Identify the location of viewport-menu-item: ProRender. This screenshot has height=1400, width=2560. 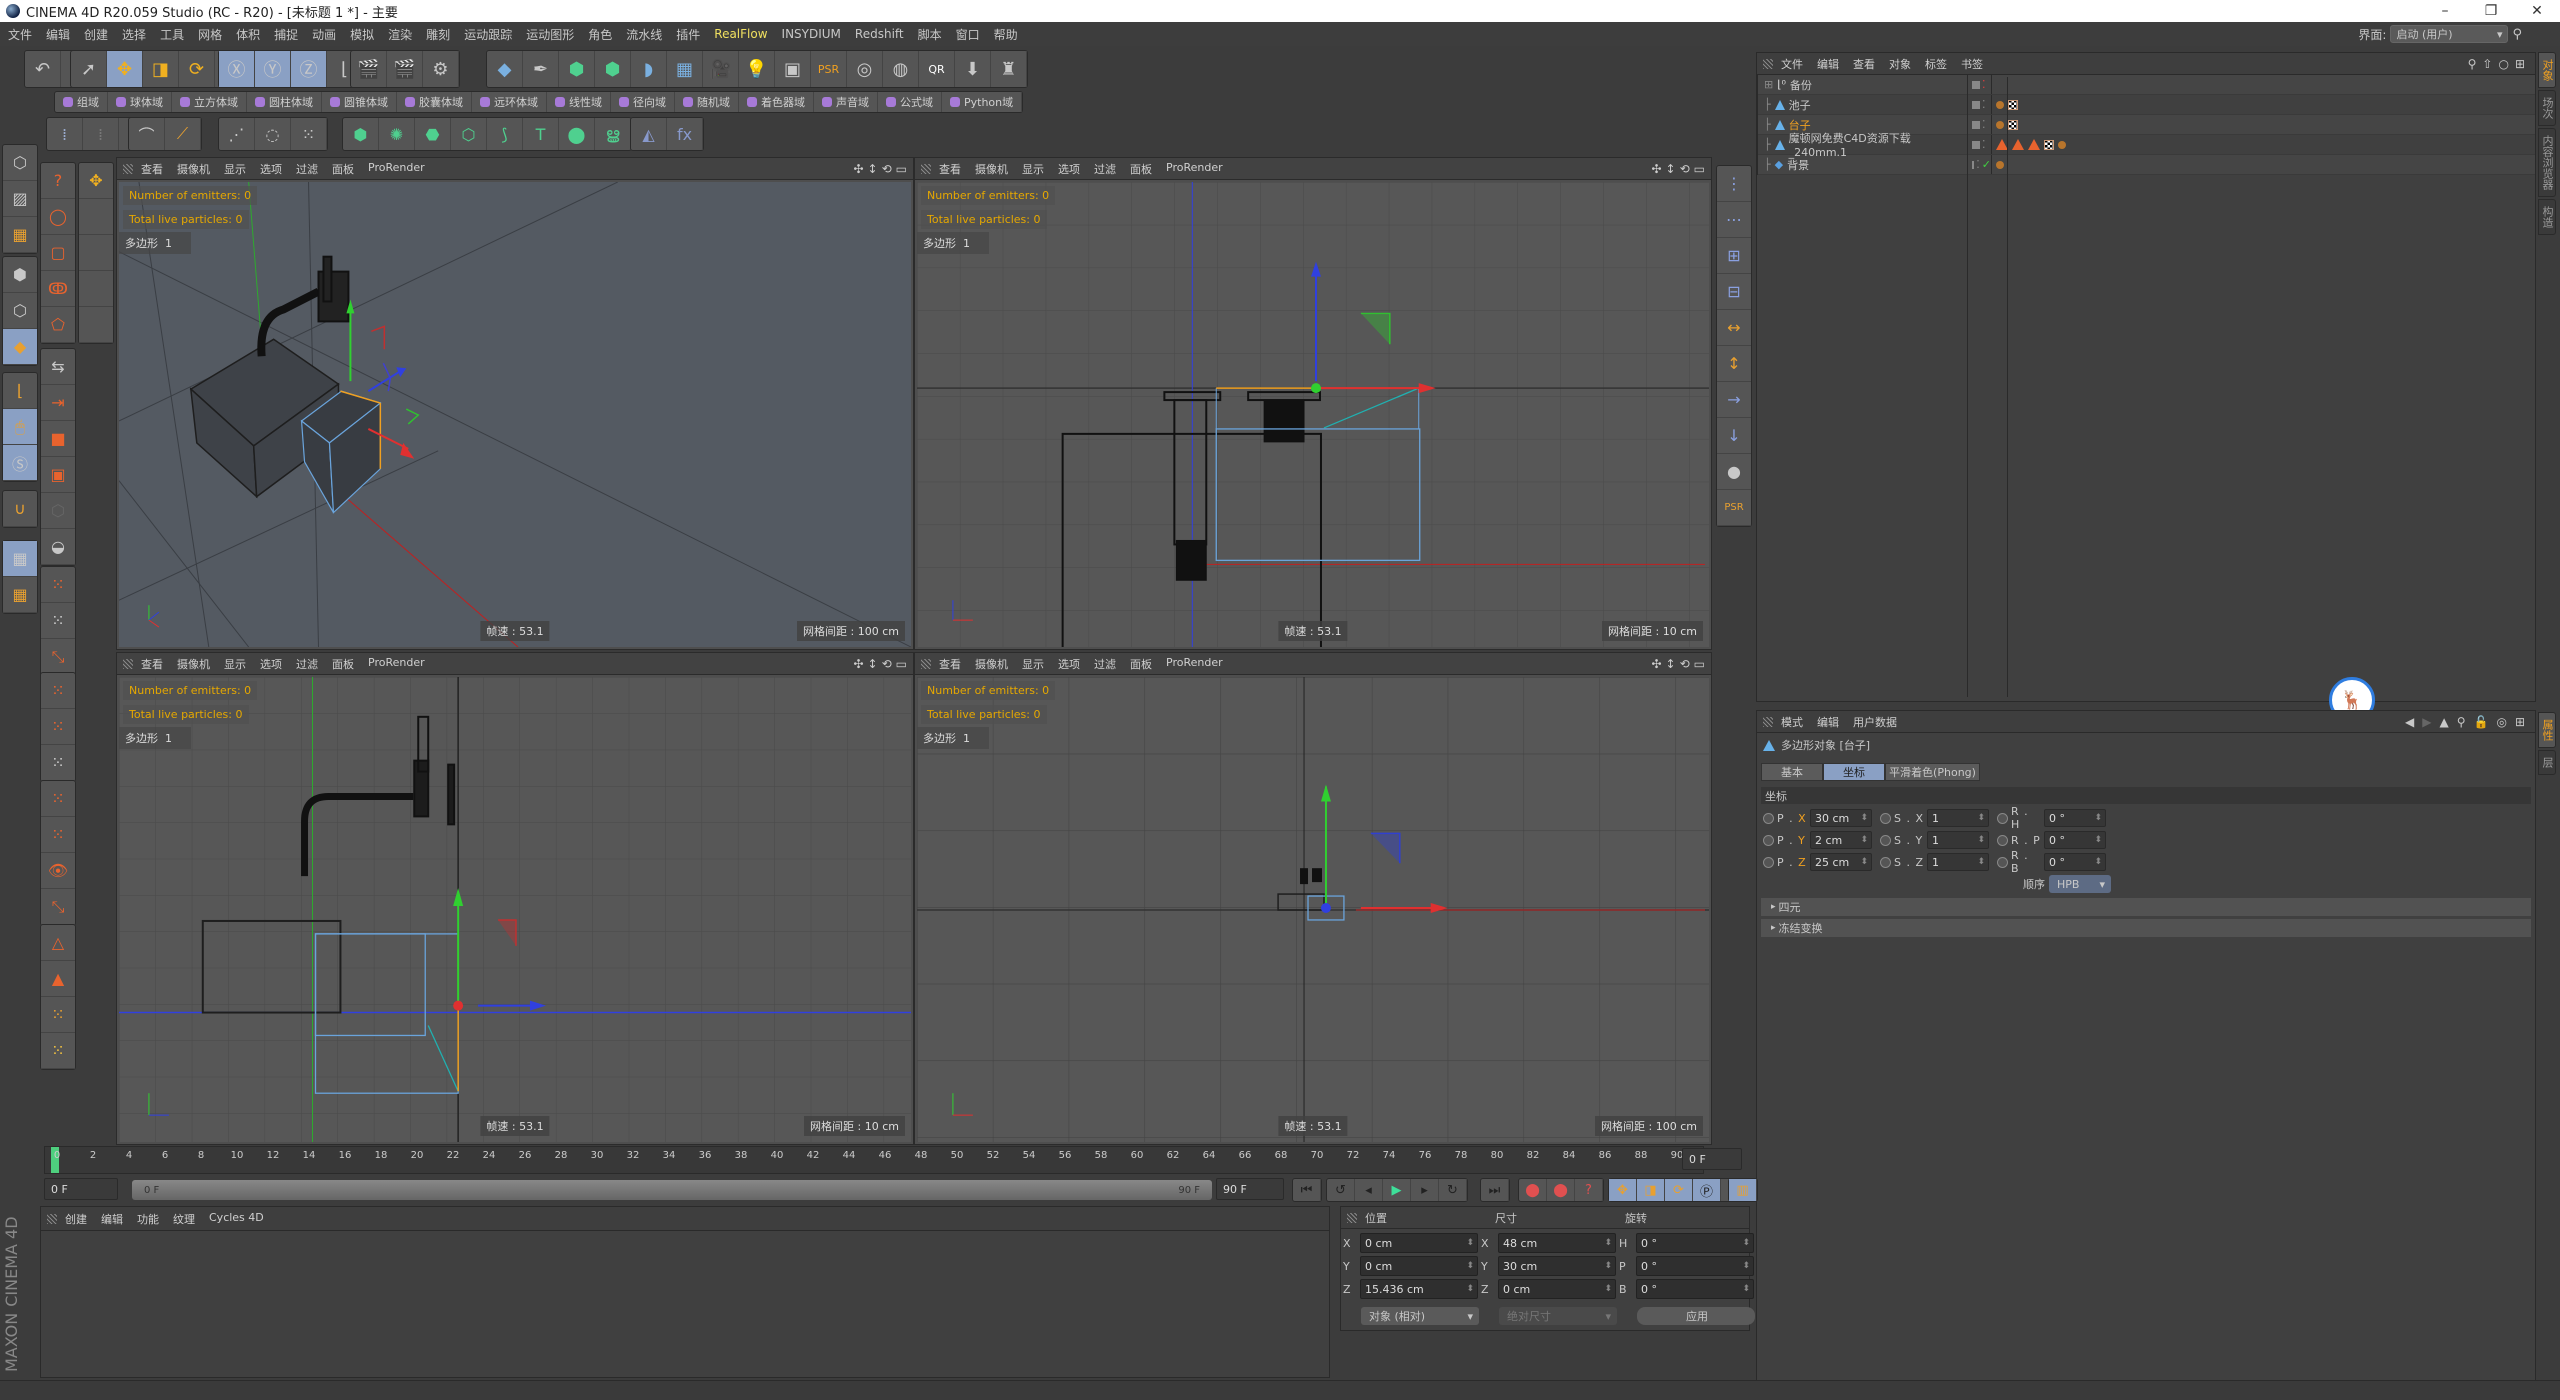
(1194, 169).